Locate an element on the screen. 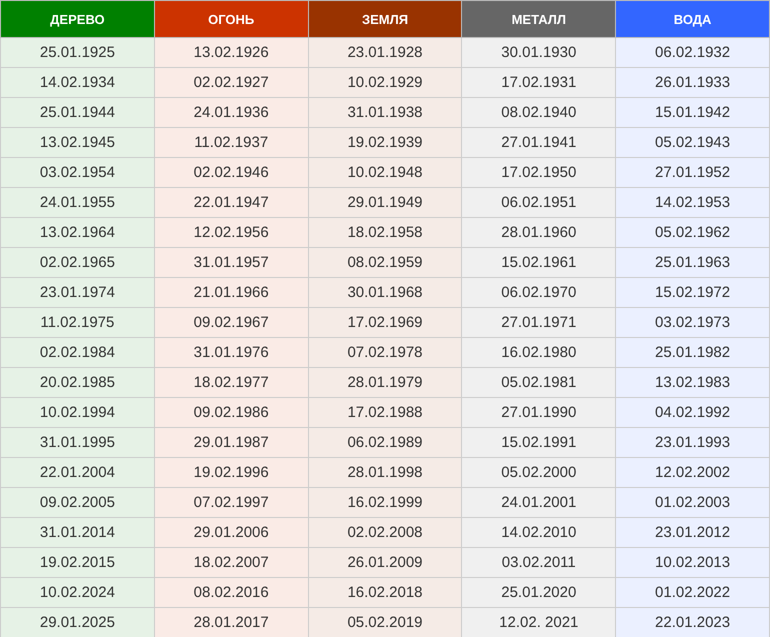 This screenshot has height=637, width=770. column-header: ВОДА is located at coordinates (693, 19).